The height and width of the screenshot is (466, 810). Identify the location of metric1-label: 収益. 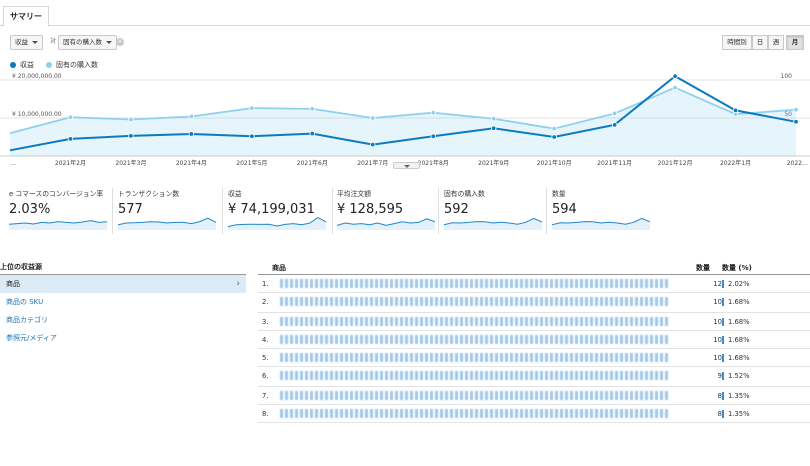
(21, 42).